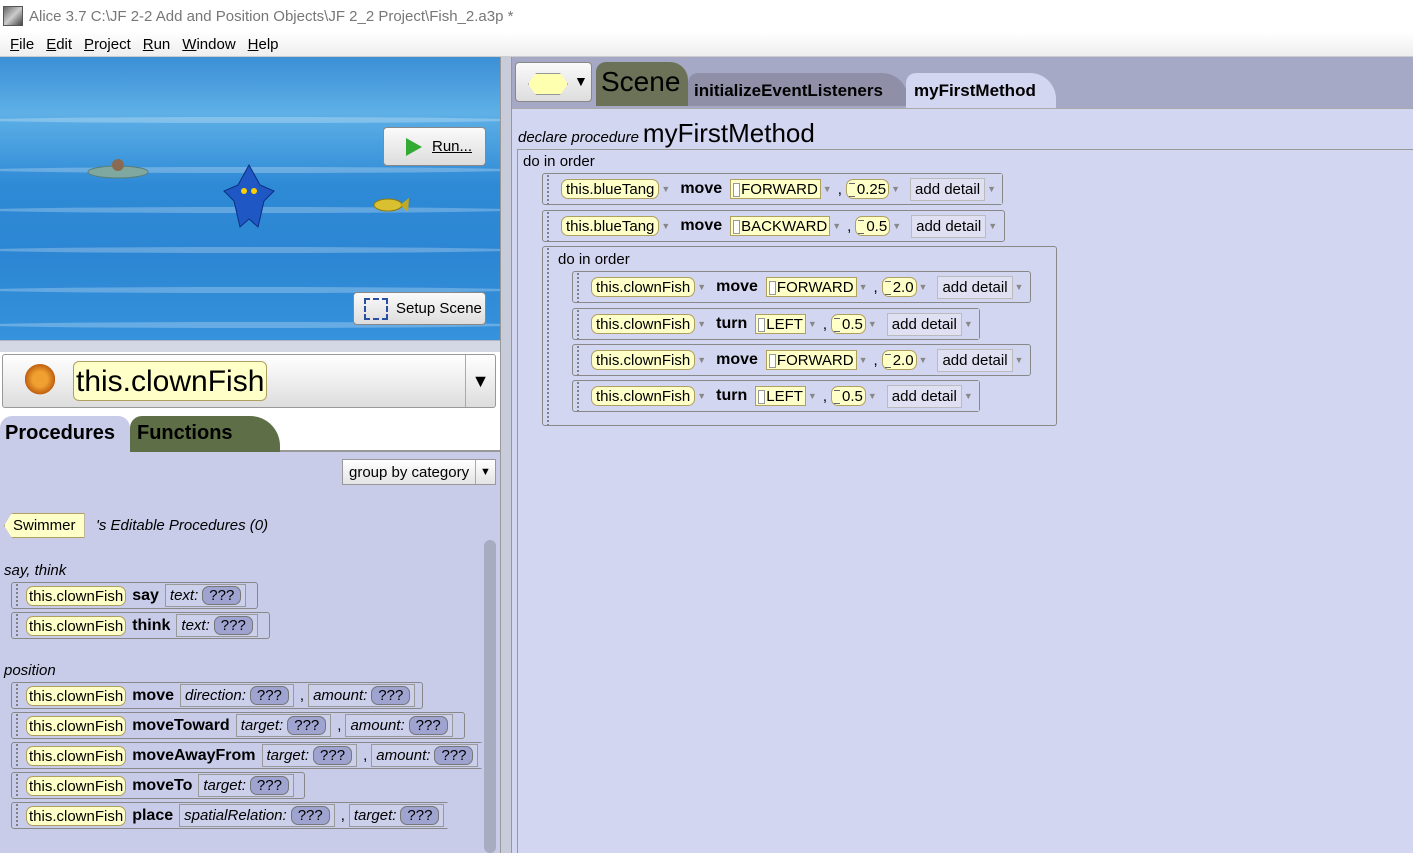  I want to click on menu-project: Project, so click(107, 44).